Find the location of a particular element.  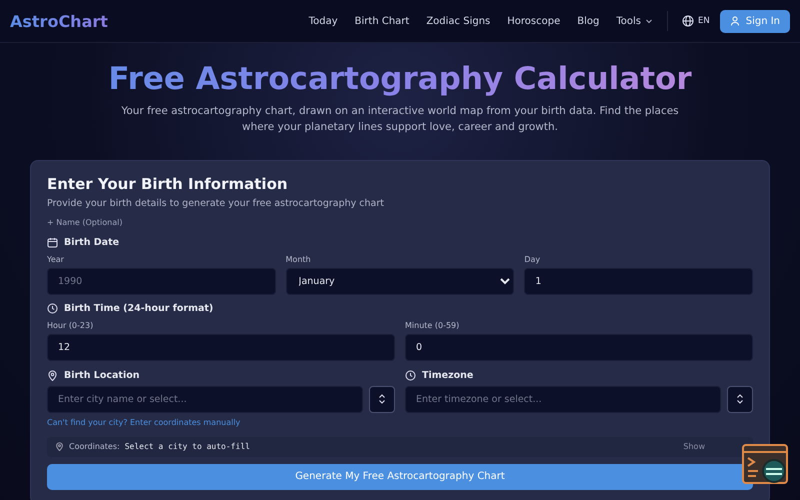

nav-link: Blog is located at coordinates (588, 21).